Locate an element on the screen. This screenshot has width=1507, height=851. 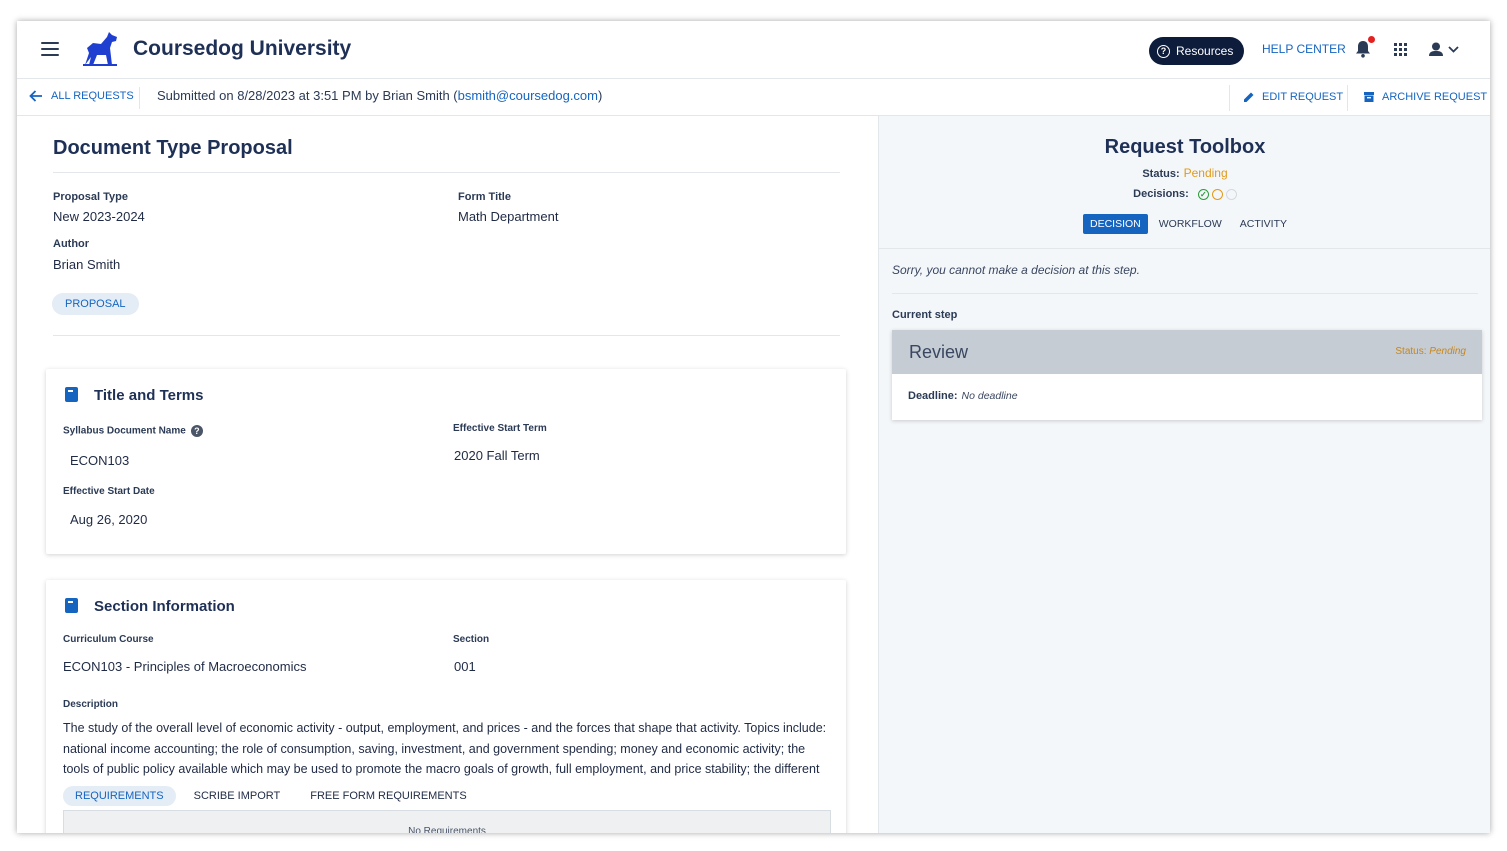
bell-icon is located at coordinates (1363, 49).